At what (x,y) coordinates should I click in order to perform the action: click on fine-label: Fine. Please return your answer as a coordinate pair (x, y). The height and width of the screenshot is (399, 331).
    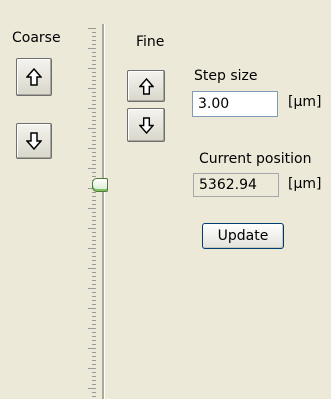
    Looking at the image, I should click on (150, 42).